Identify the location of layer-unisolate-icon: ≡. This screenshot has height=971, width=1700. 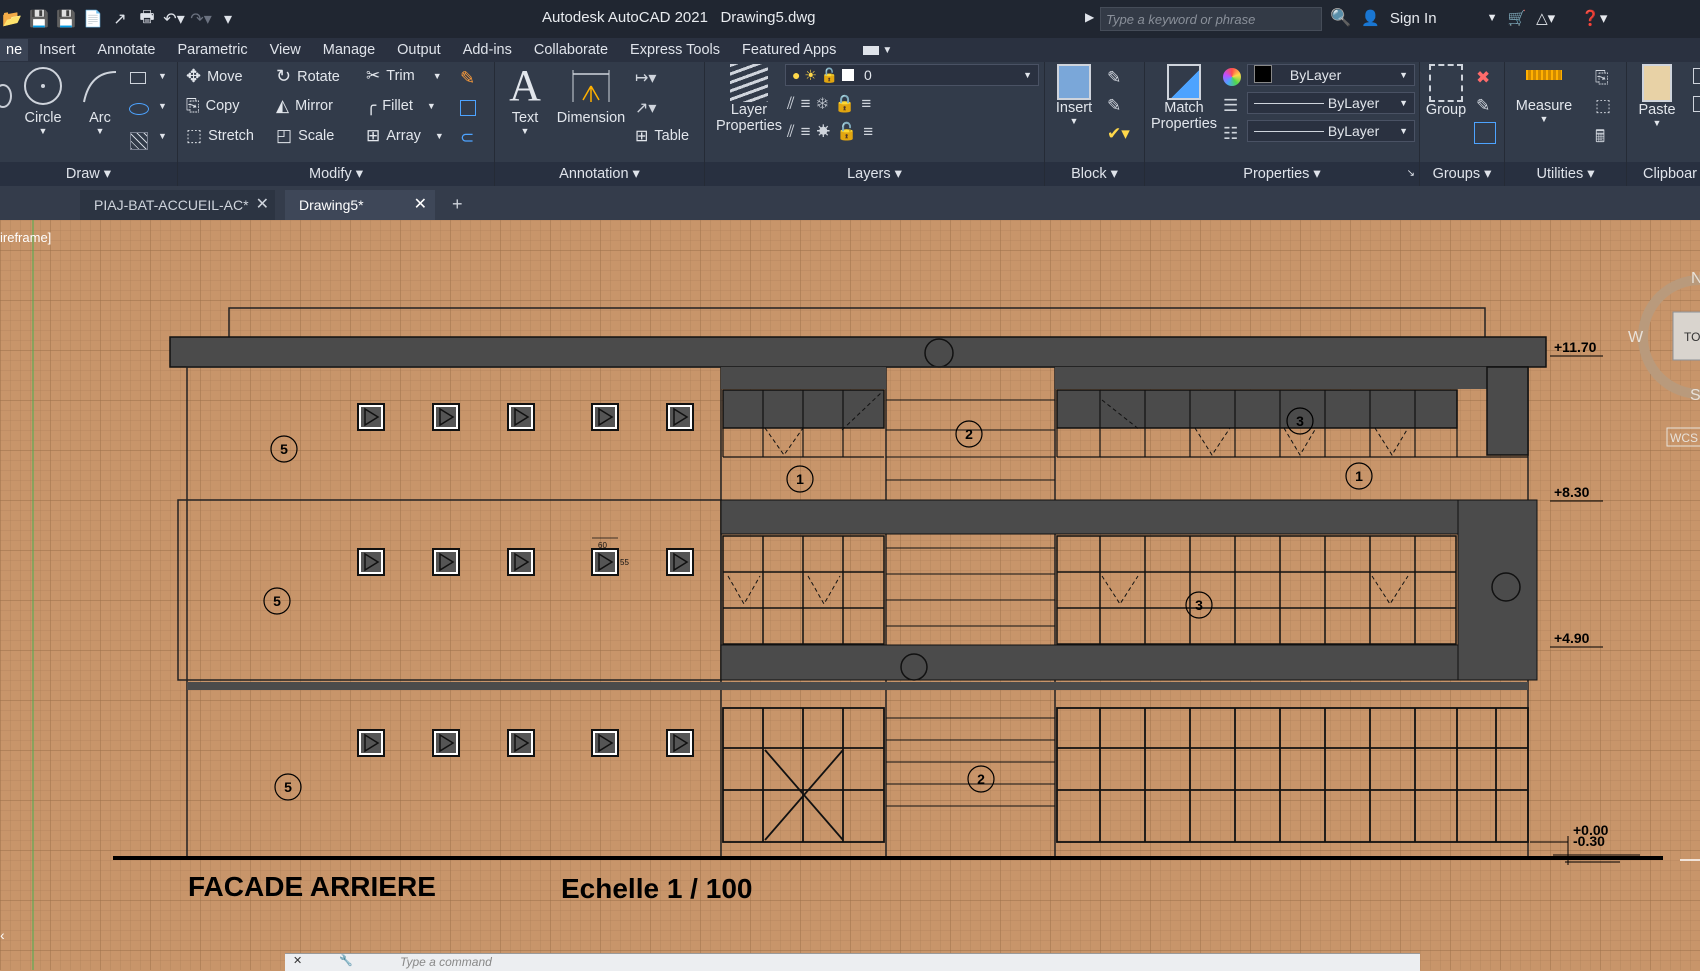
(809, 131).